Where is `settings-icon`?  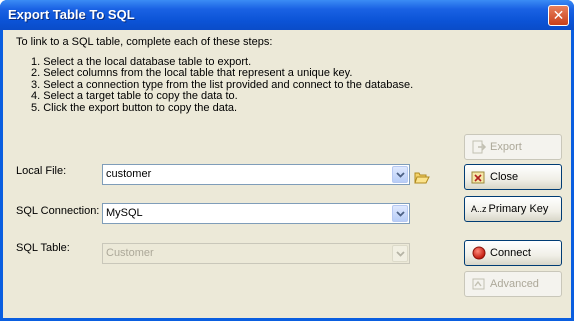 settings-icon is located at coordinates (479, 284).